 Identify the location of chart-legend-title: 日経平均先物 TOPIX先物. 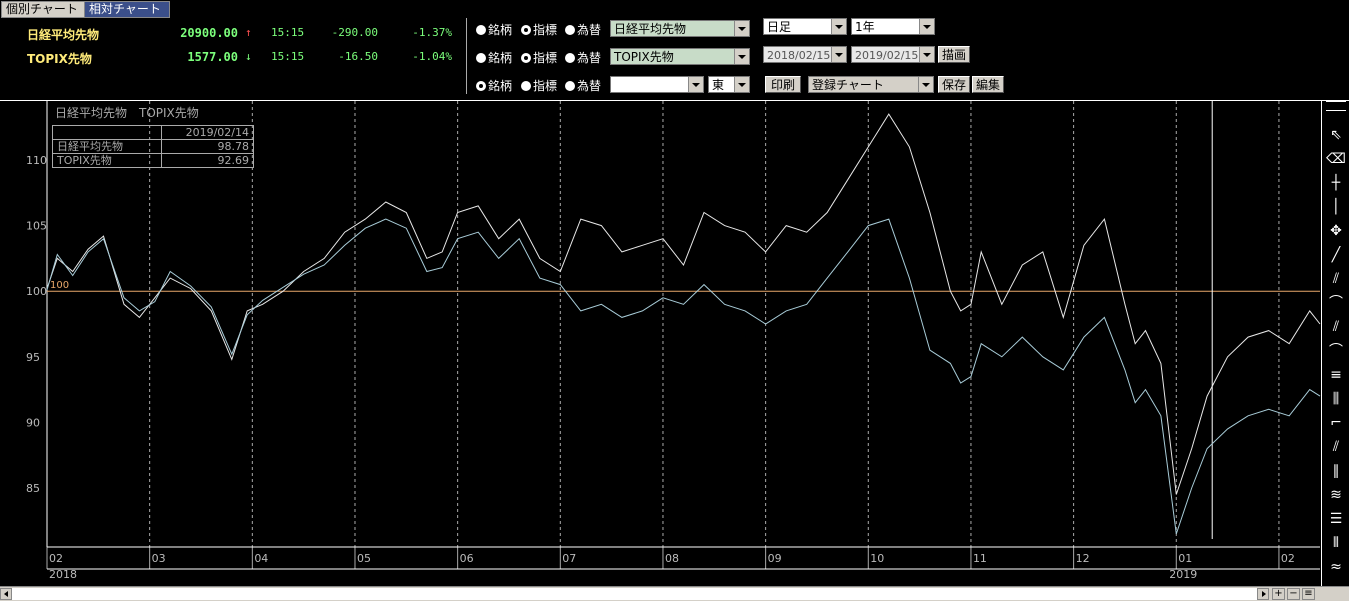
(127, 113).